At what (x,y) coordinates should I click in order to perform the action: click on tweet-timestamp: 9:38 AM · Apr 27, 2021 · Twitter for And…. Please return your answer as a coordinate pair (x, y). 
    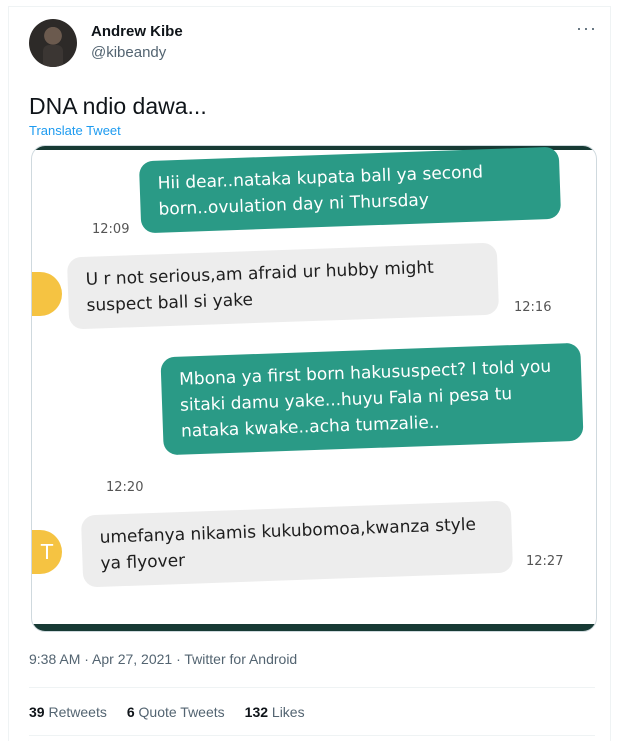
    Looking at the image, I should click on (163, 659).